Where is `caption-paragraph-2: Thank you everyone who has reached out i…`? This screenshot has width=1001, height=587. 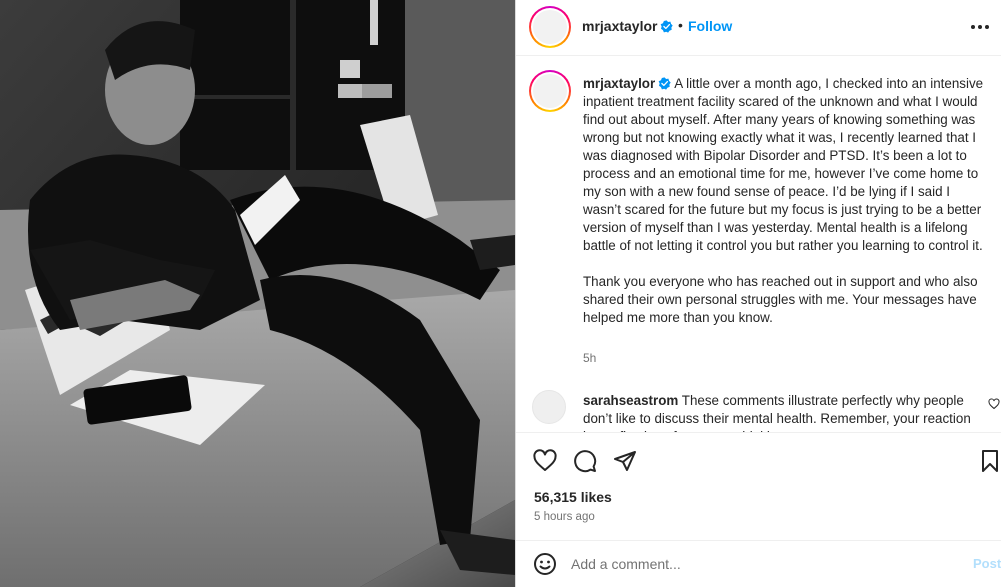
caption-paragraph-2: Thank you everyone who has reached out i… is located at coordinates (782, 299).